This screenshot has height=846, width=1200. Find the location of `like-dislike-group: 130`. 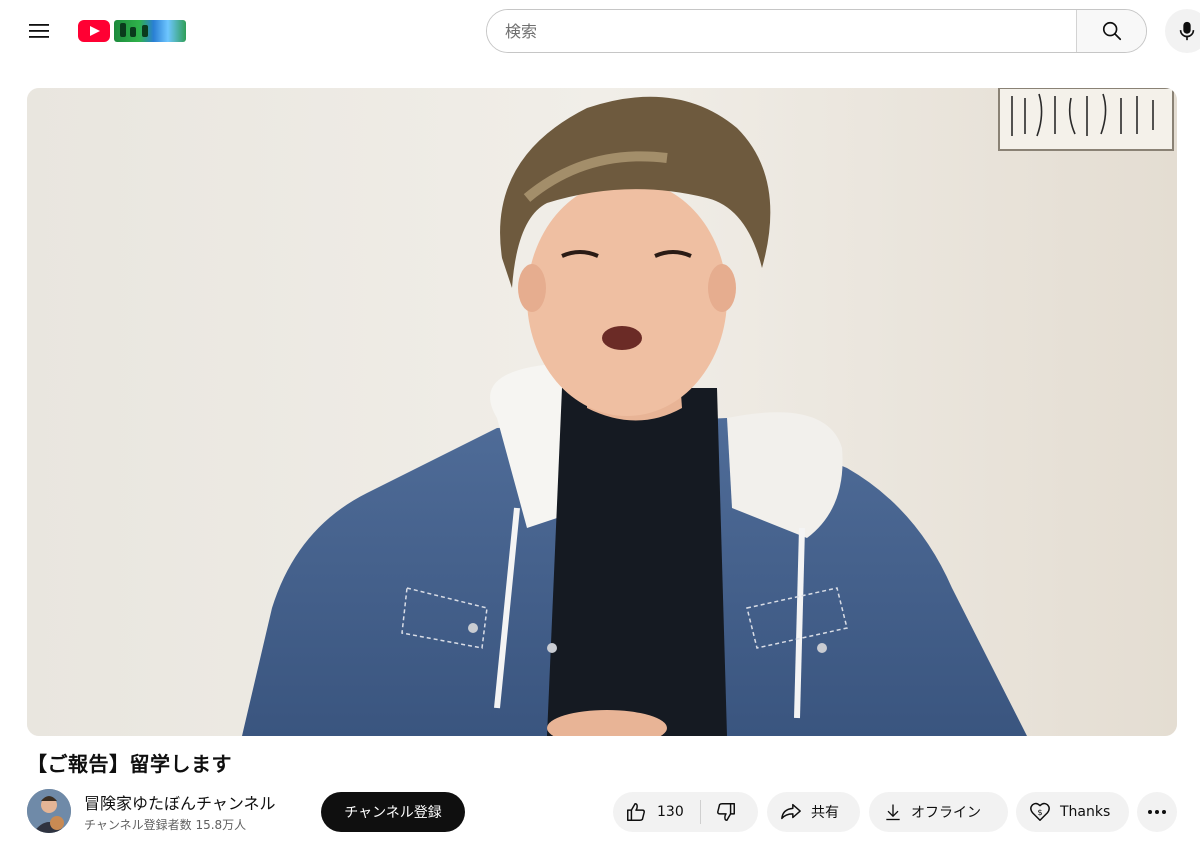

like-dislike-group: 130 is located at coordinates (685, 812).